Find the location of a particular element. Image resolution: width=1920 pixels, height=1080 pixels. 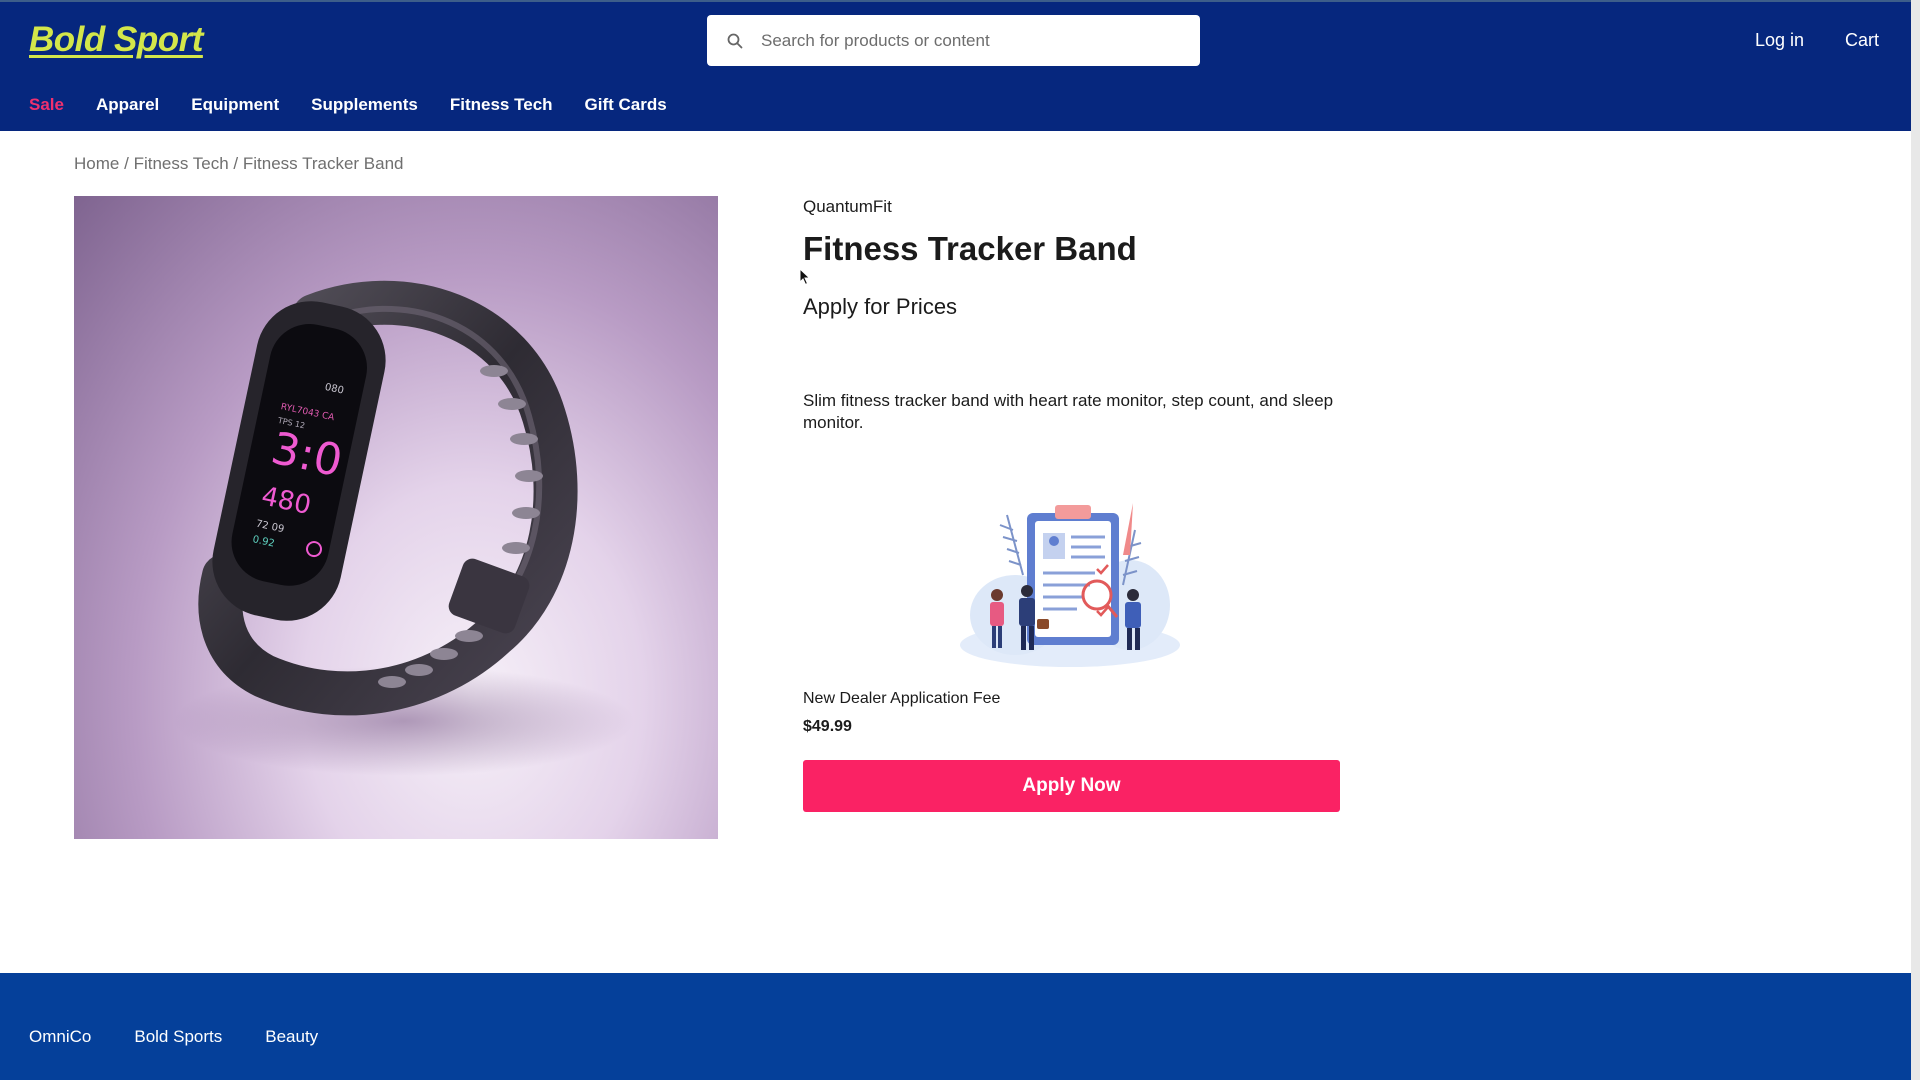

product-title: Fitness Tracker Band is located at coordinates (970, 248).